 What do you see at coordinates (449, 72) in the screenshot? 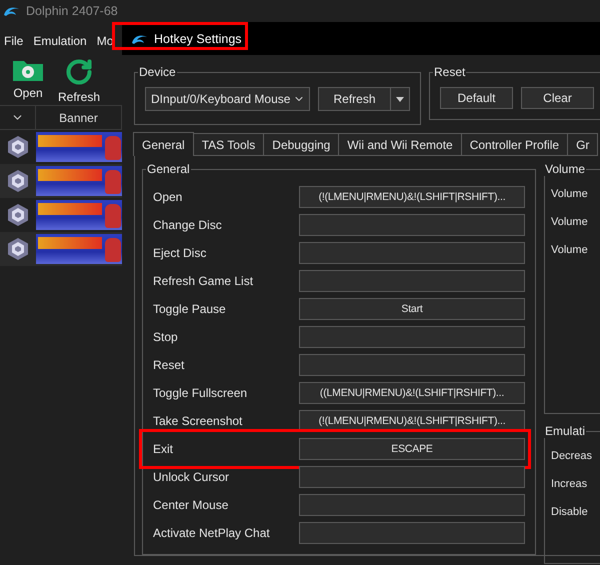
I see `group-title: Reset` at bounding box center [449, 72].